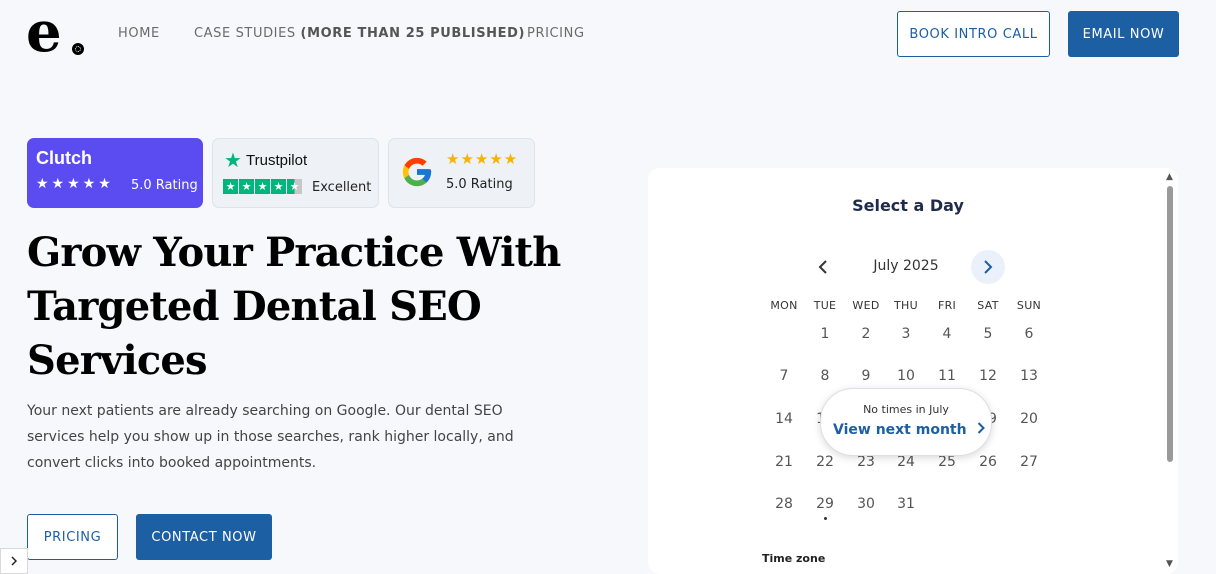  Describe the element at coordinates (825, 508) in the screenshot. I see `calendar-day: 29` at that location.